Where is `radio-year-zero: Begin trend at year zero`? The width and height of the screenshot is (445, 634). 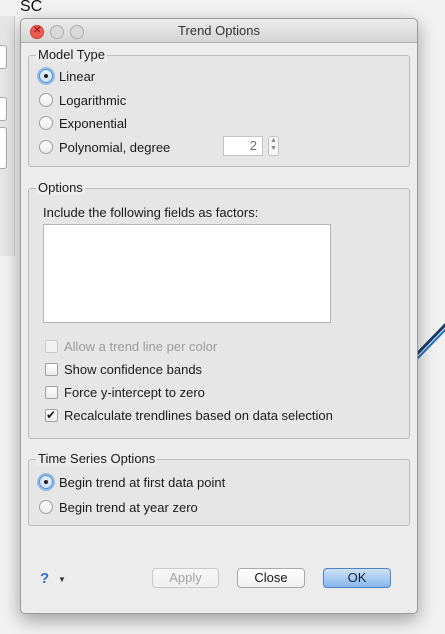 radio-year-zero: Begin trend at year zero is located at coordinates (118, 507).